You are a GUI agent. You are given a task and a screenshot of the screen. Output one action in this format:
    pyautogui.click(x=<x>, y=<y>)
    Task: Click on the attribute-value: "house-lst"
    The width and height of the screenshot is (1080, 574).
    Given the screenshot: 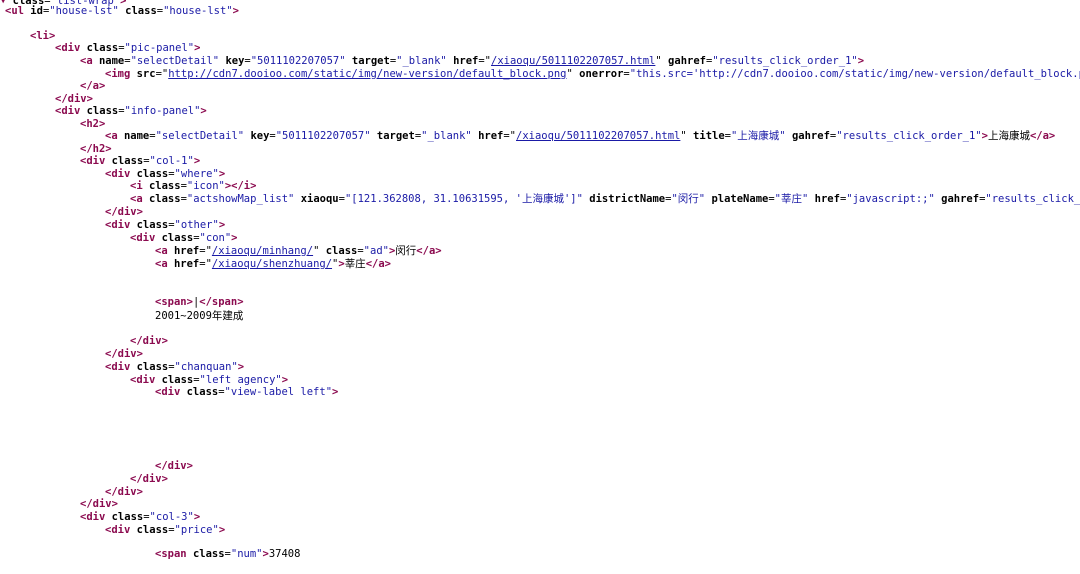 What is the action you would take?
    pyautogui.click(x=84, y=11)
    